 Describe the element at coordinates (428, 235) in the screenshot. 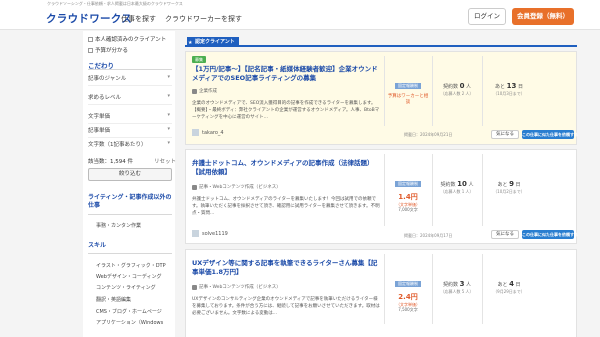

I see `posted-date: 掲載日：2024年09月17日` at that location.